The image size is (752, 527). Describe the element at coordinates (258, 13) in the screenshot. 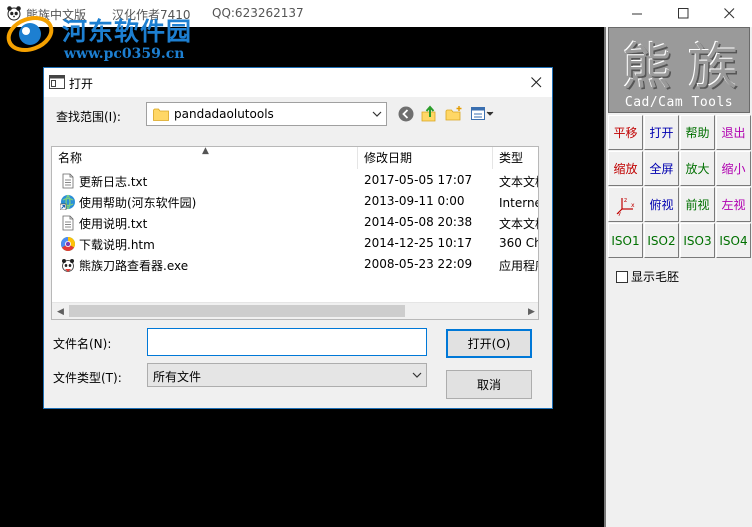

I see `window-title-qq: QQ:623262137` at that location.